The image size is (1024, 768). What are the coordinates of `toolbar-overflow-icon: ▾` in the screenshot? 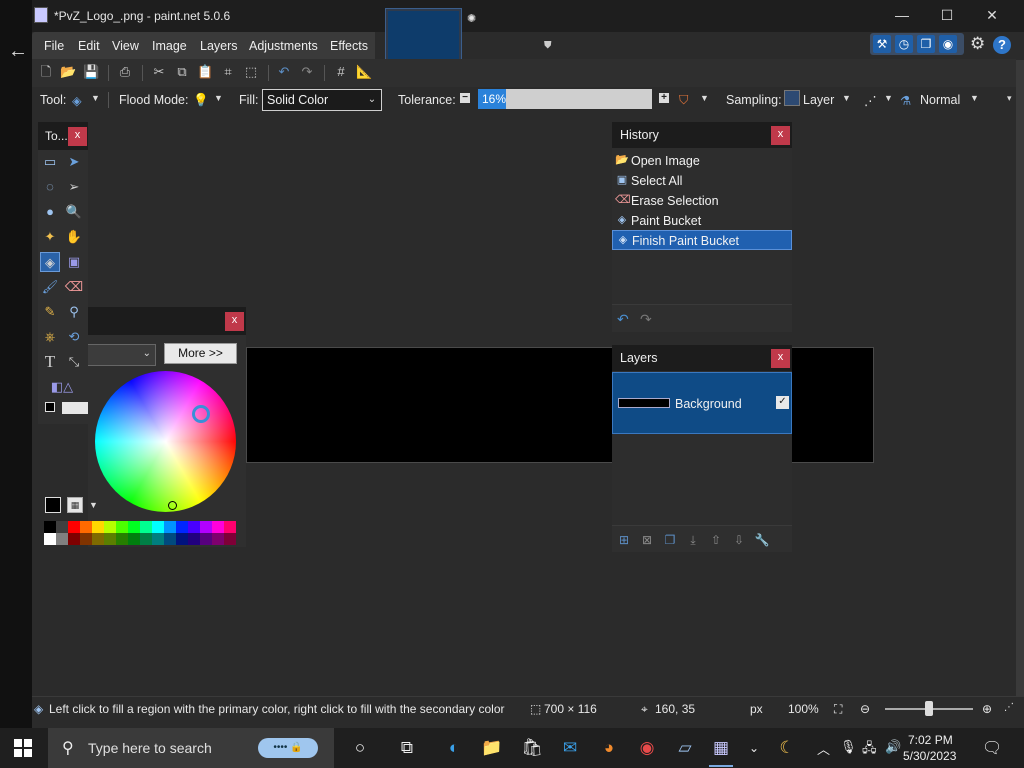 It's located at (1009, 98).